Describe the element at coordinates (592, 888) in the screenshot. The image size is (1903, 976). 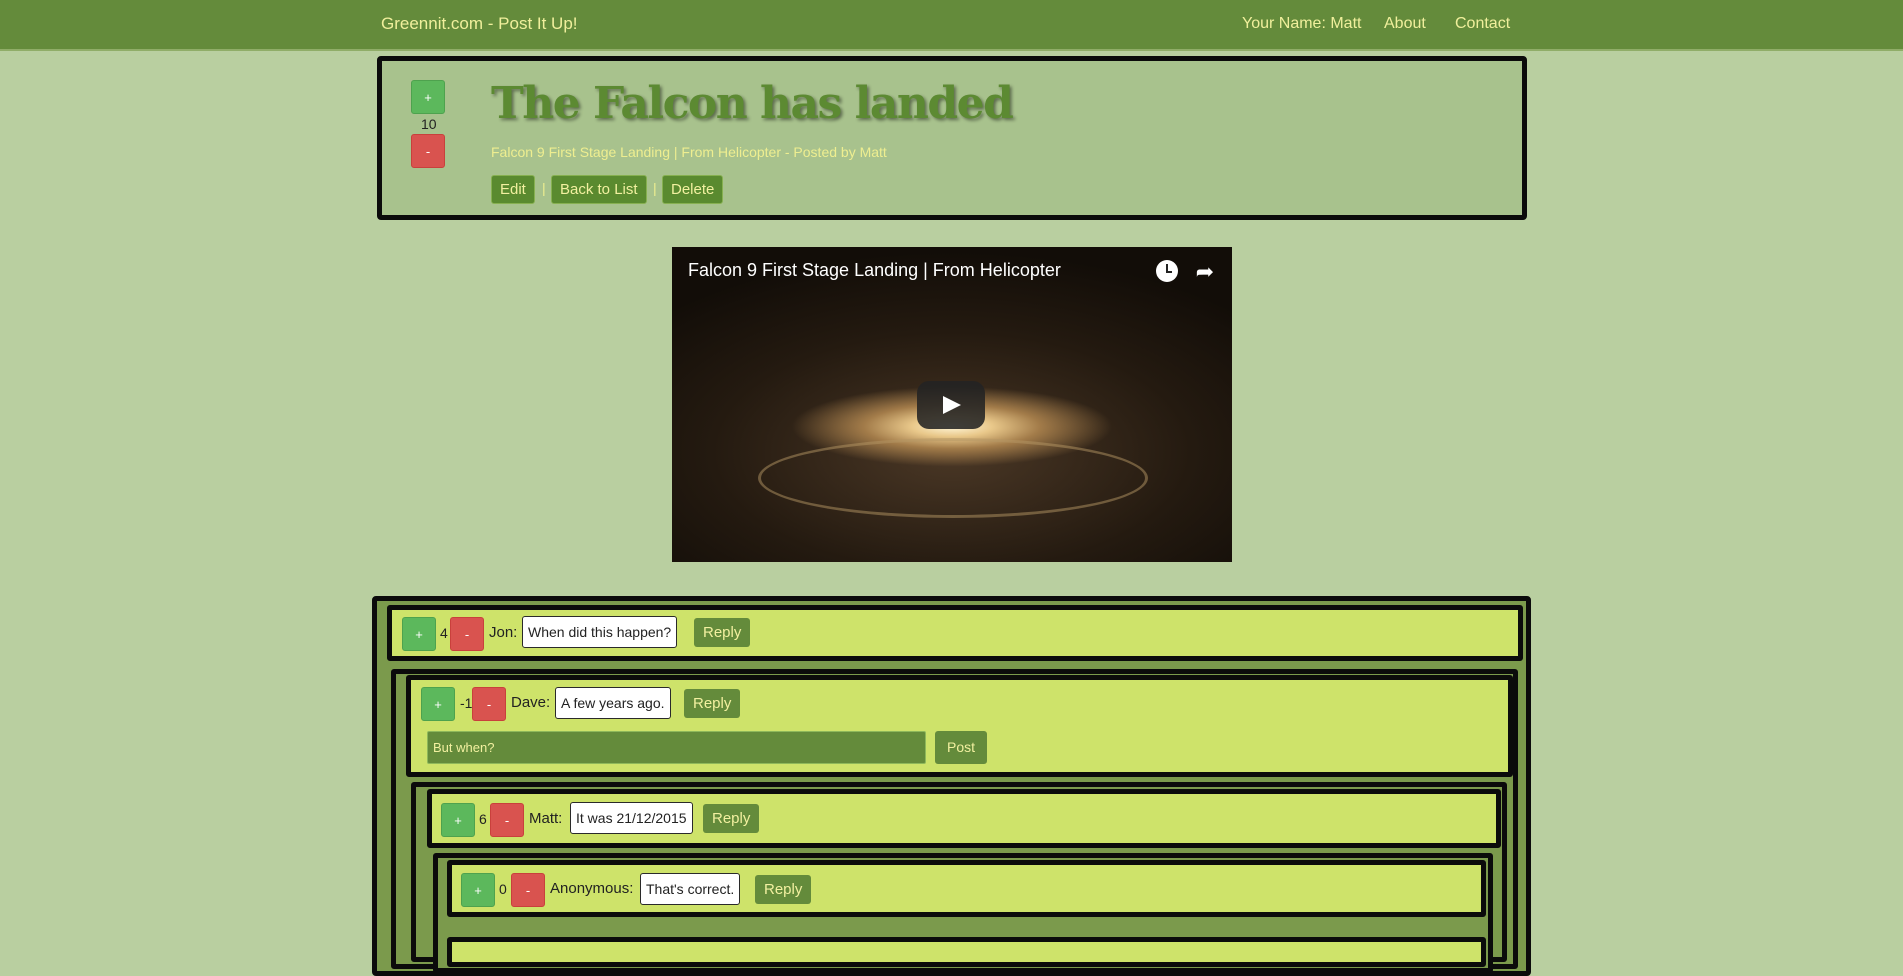
I see `comment-author: Anonymous:` at that location.